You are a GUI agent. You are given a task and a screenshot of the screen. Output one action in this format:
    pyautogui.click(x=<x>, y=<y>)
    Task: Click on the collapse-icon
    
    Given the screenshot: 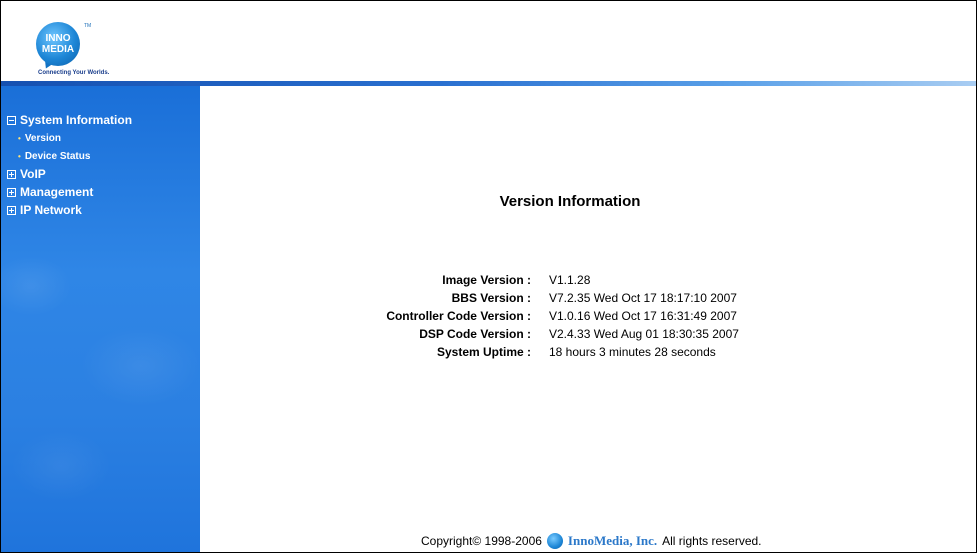 What is the action you would take?
    pyautogui.click(x=11, y=120)
    